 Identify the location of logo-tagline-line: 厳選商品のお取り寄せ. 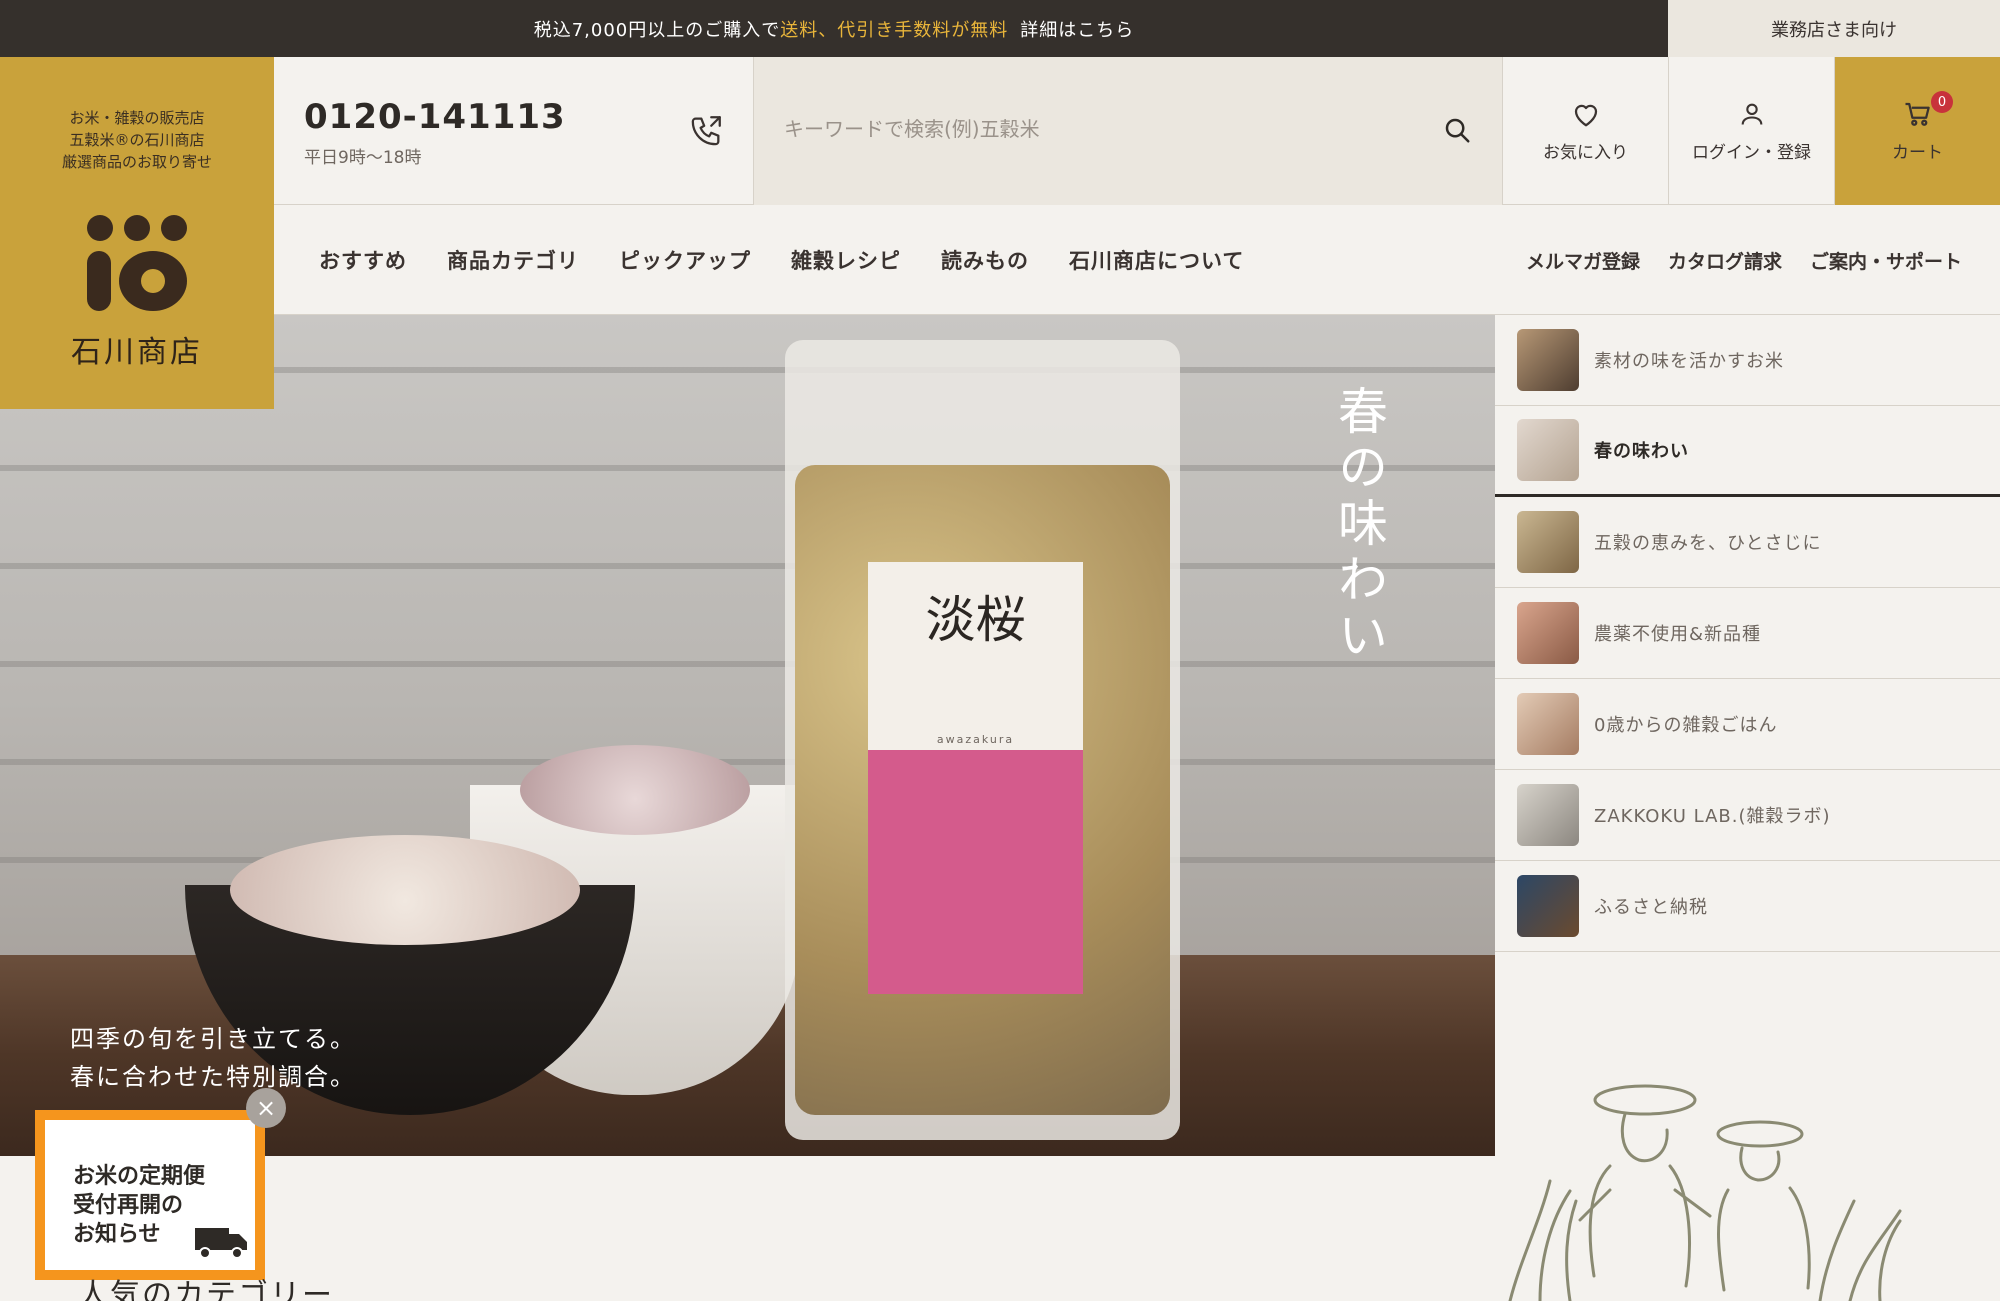
(136, 162).